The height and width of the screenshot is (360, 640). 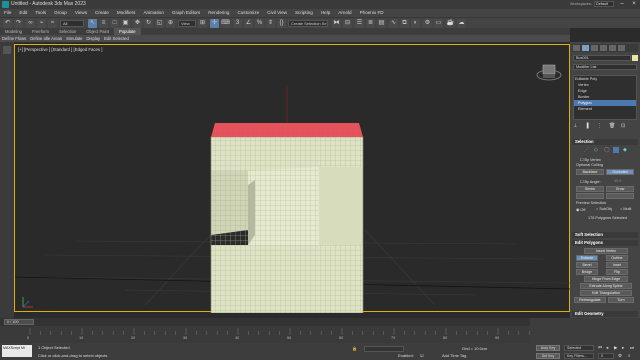 I want to click on preview-subobj-radio: ○ SubObj, so click(x=604, y=209).